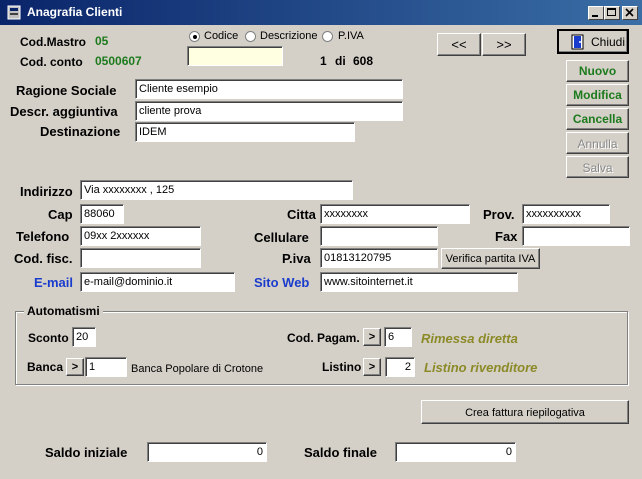  What do you see at coordinates (566, 214) in the screenshot?
I see `prov-input: xxxxxxxxxx` at bounding box center [566, 214].